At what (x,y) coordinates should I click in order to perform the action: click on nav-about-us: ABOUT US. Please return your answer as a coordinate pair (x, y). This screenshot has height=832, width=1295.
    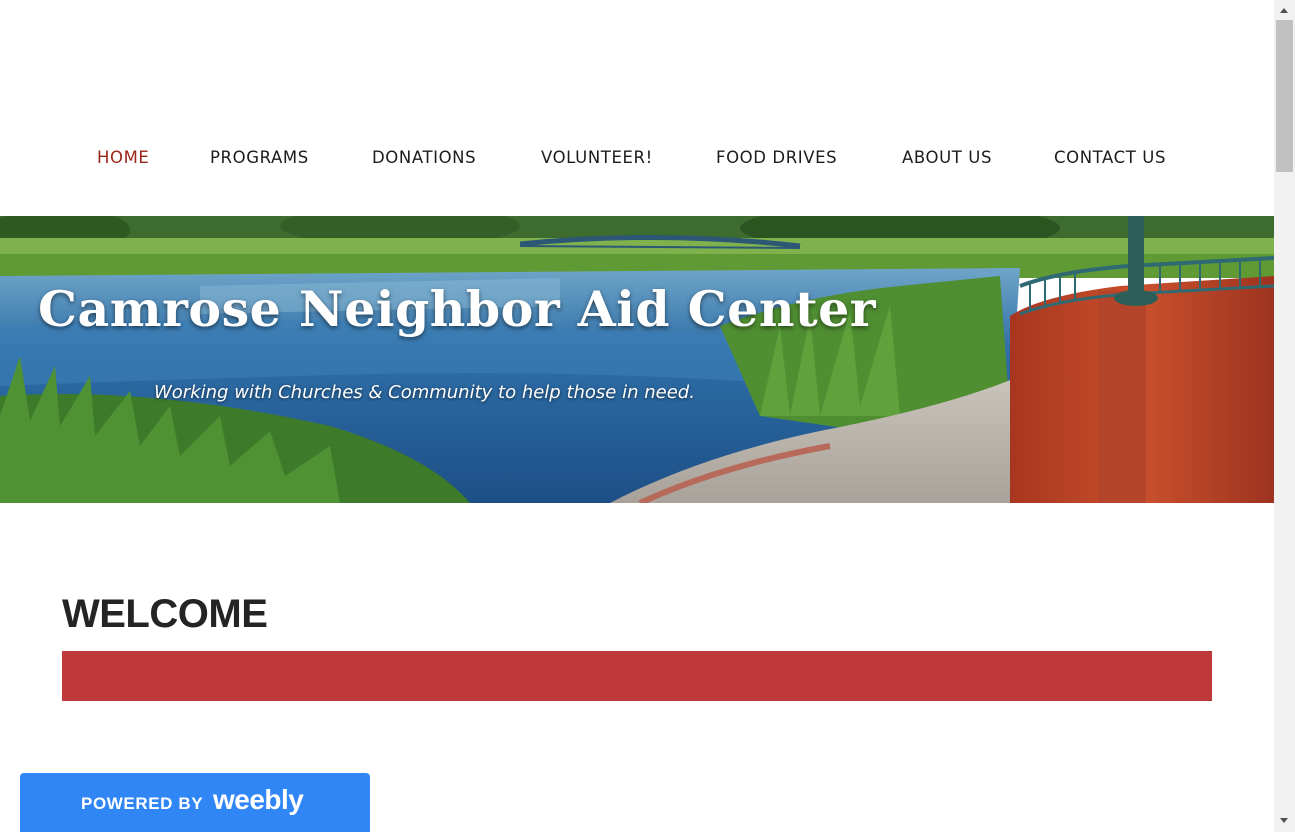
    Looking at the image, I should click on (947, 157).